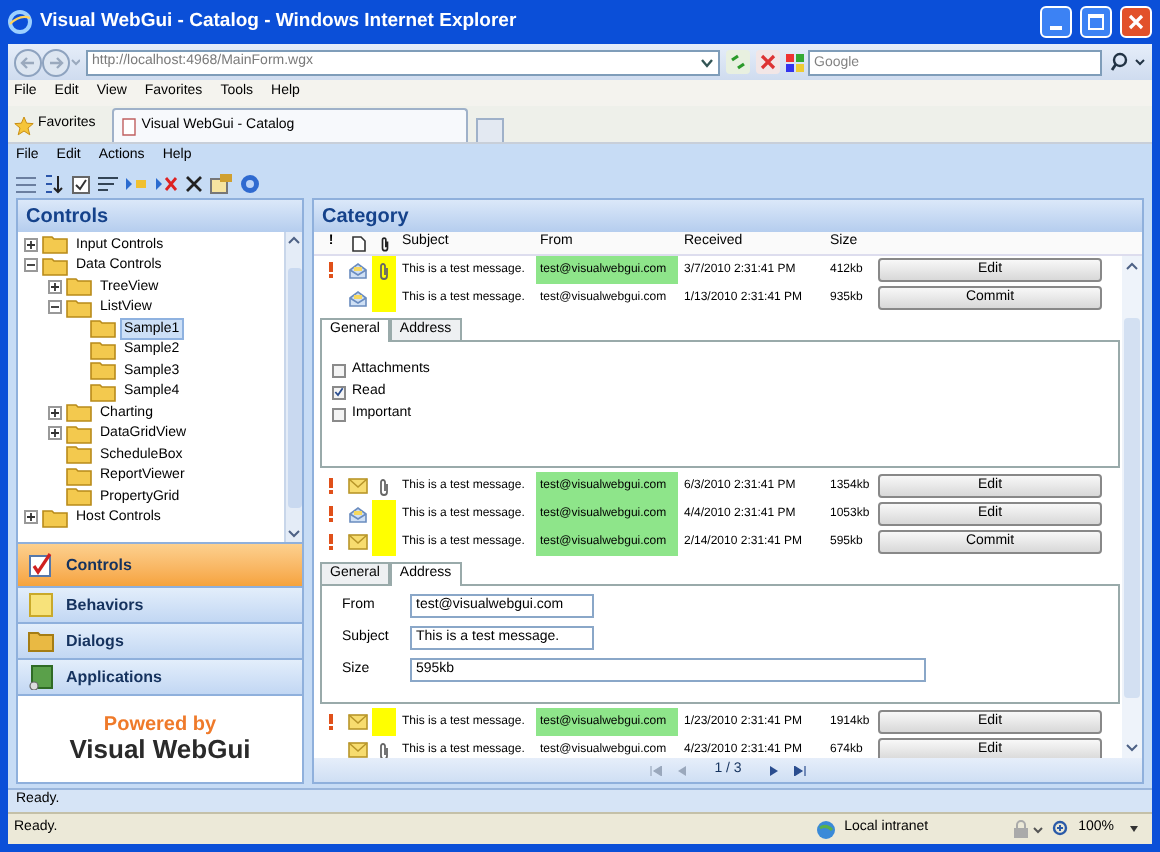 This screenshot has height=852, width=1160. Describe the element at coordinates (826, 829) in the screenshot. I see `globe-icon` at that location.